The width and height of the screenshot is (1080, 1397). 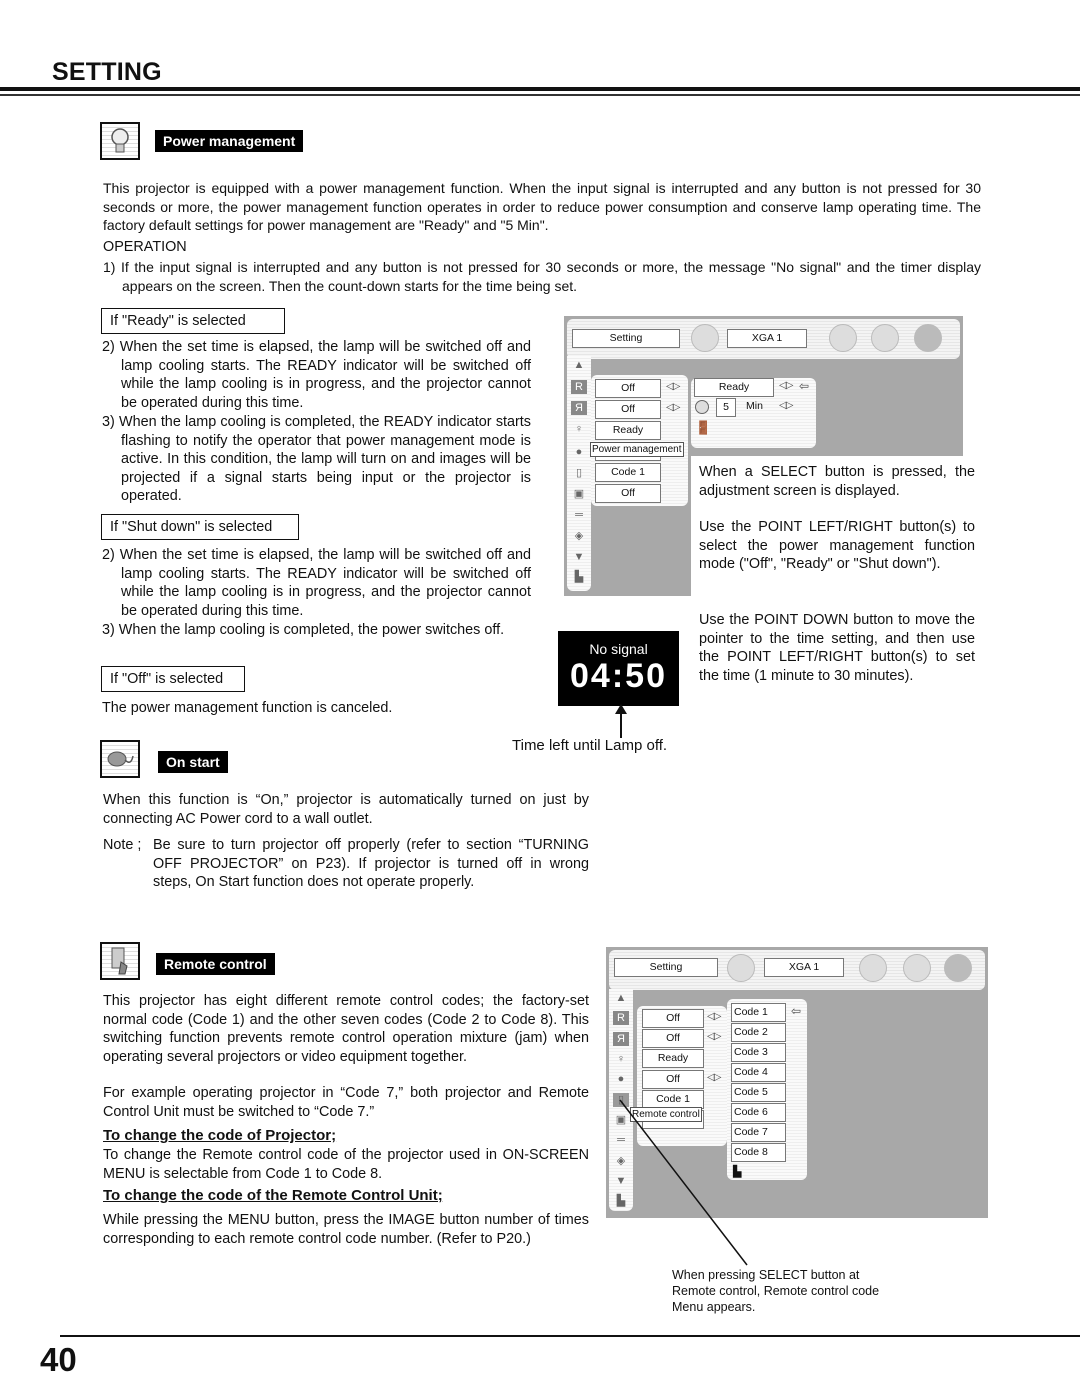 What do you see at coordinates (215, 964) in the screenshot?
I see `section-label-remote-control: Remote control` at bounding box center [215, 964].